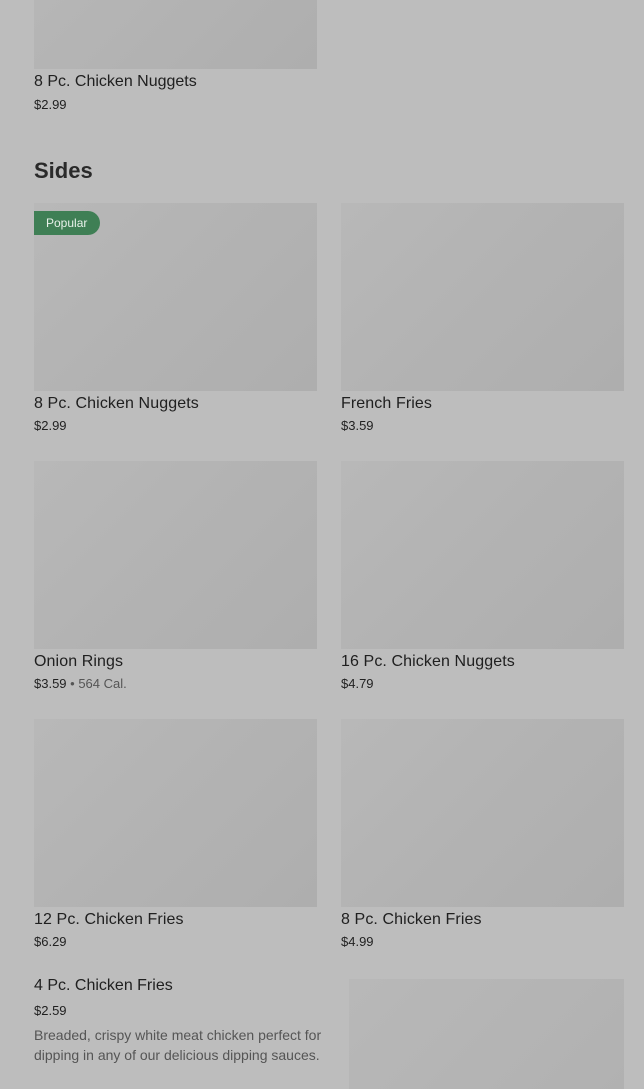  Describe the element at coordinates (50, 104) in the screenshot. I see `top-item-price: $2.99` at that location.